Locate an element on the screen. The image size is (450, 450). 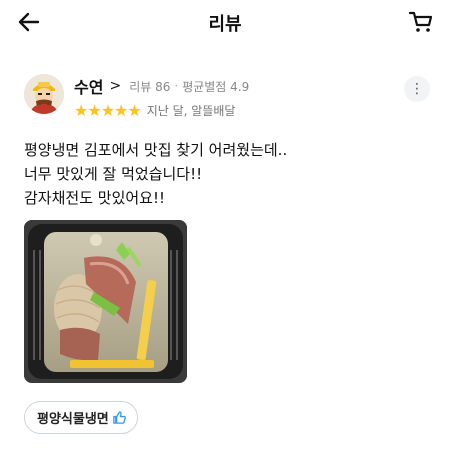
top-bar: 리뷰 is located at coordinates (225, 22).